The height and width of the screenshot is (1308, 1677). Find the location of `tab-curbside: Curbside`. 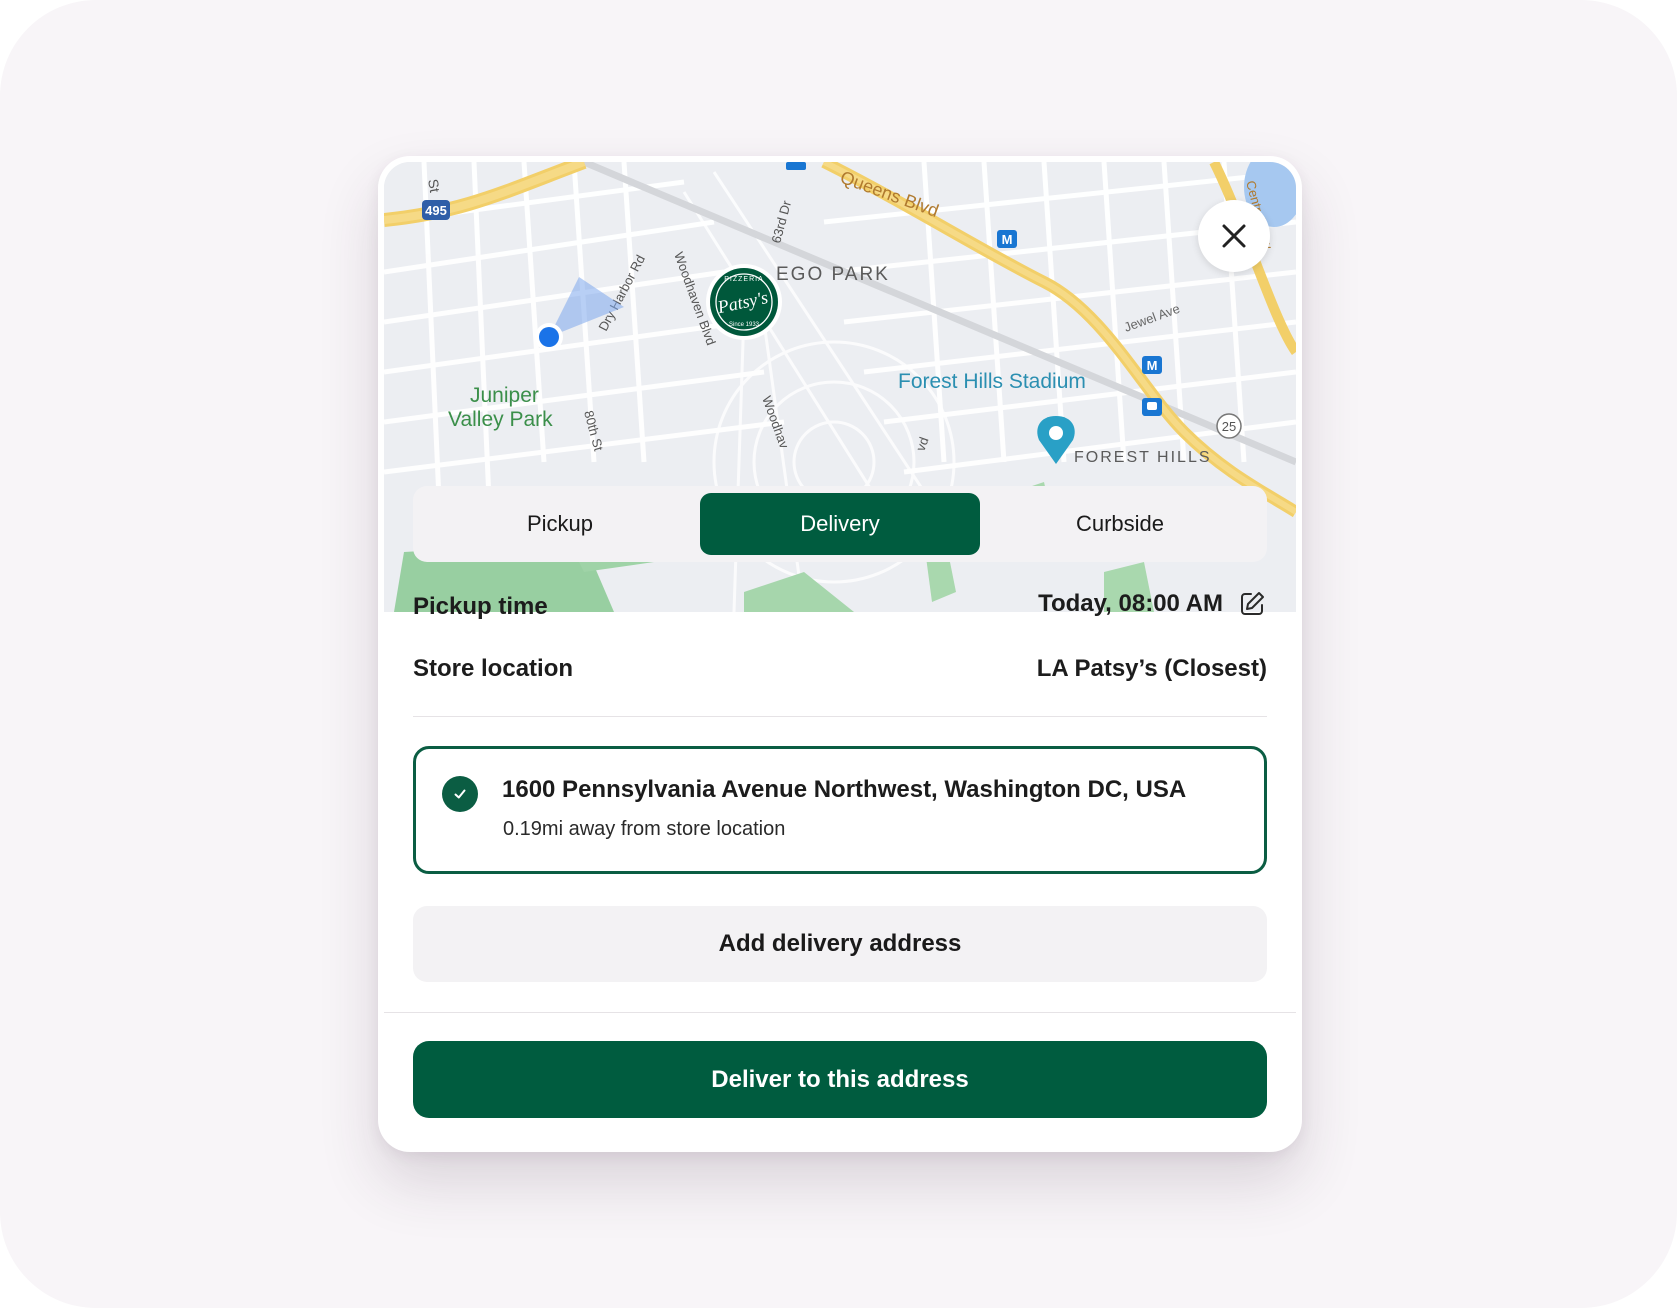

tab-curbside: Curbside is located at coordinates (1120, 524).